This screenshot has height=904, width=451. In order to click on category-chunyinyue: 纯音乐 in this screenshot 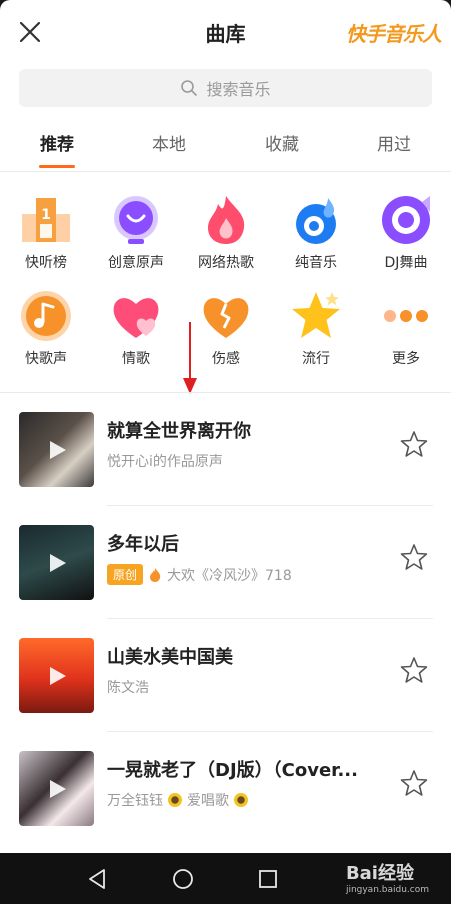, I will do `click(316, 232)`.